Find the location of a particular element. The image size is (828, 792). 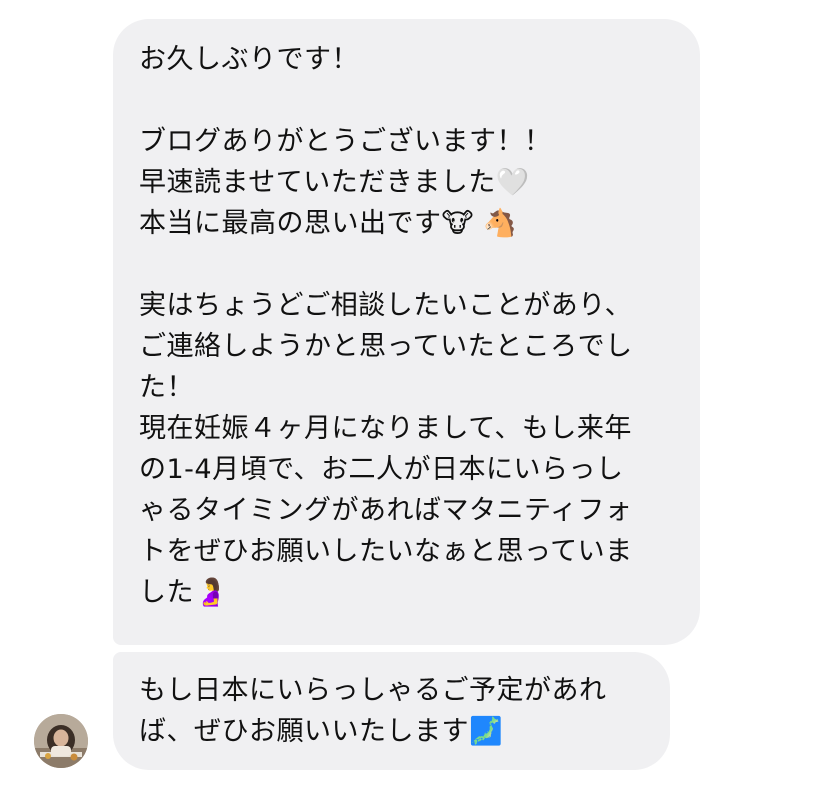

avatar is located at coordinates (61, 741).